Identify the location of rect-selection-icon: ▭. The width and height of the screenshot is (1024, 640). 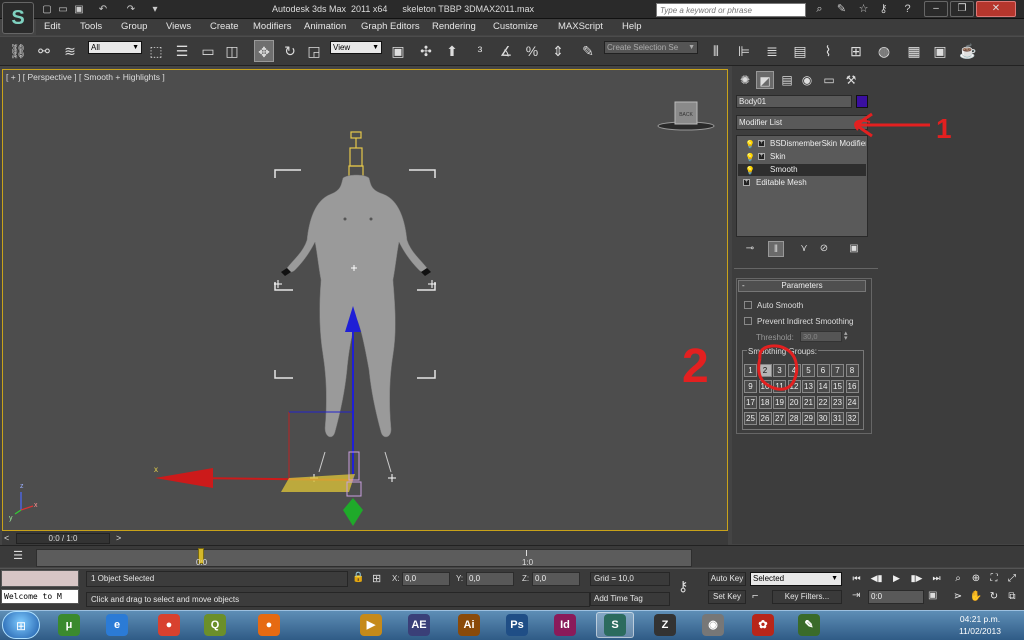
(208, 51).